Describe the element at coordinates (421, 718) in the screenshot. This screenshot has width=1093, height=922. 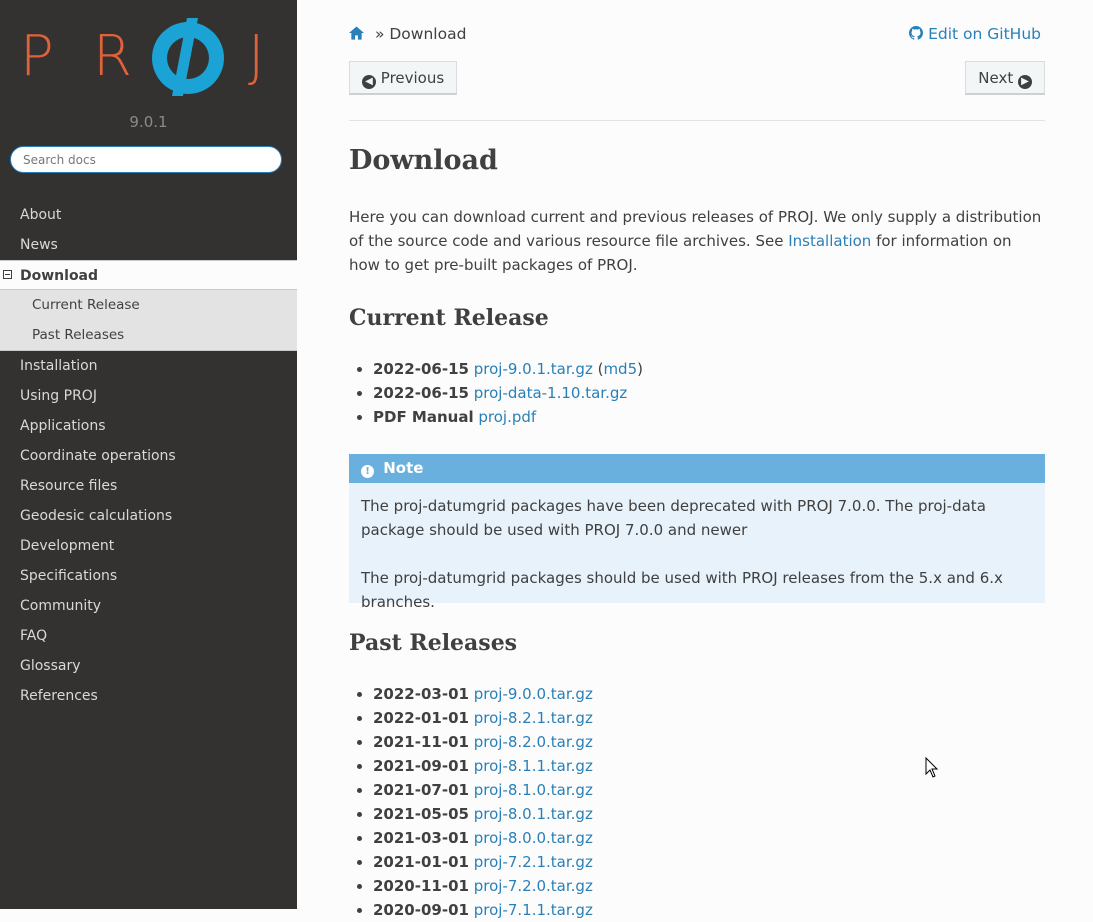
I see `release-date: 2022-01-01` at that location.